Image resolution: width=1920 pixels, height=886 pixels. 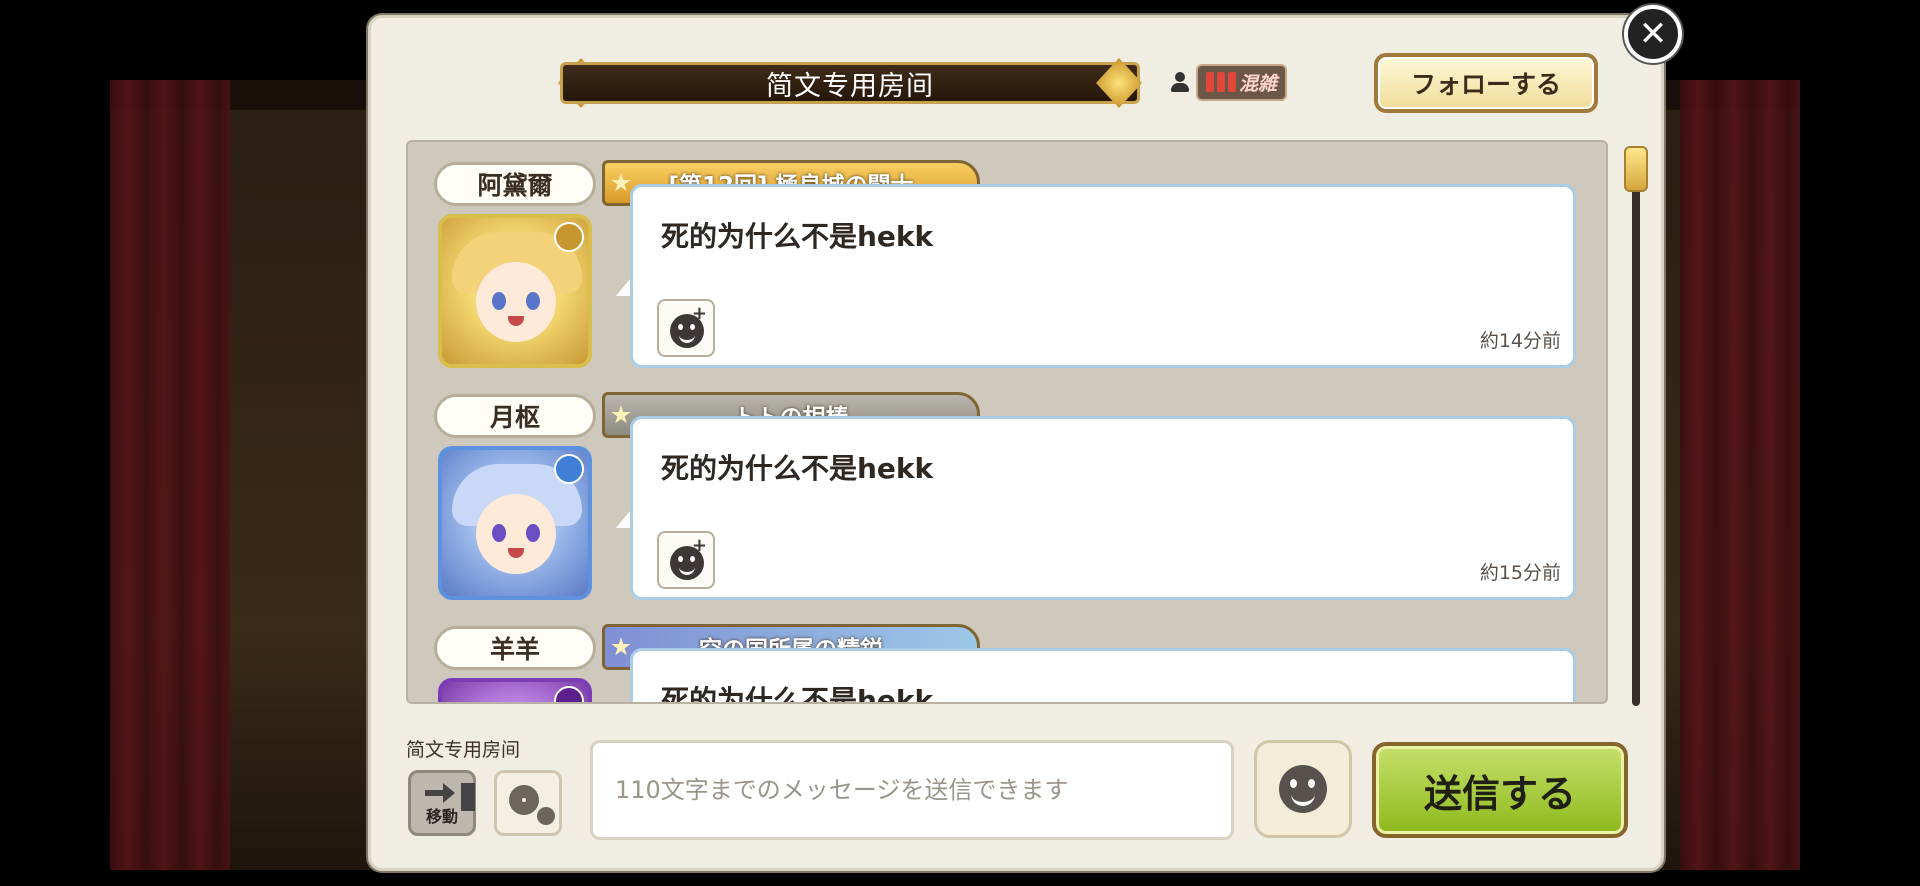 What do you see at coordinates (515, 648) in the screenshot?
I see `user-name-tag: 羊羊` at bounding box center [515, 648].